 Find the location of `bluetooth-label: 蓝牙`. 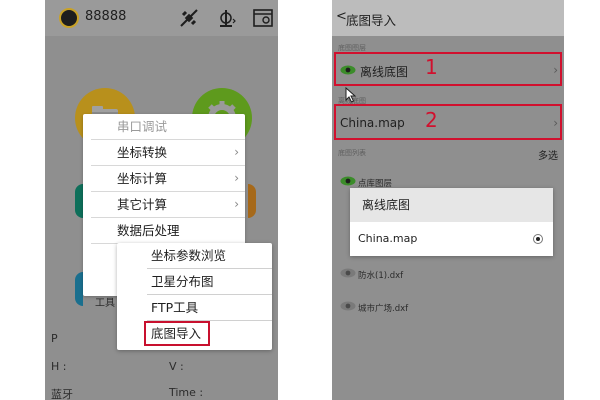

bluetooth-label: 蓝牙 is located at coordinates (62, 394).